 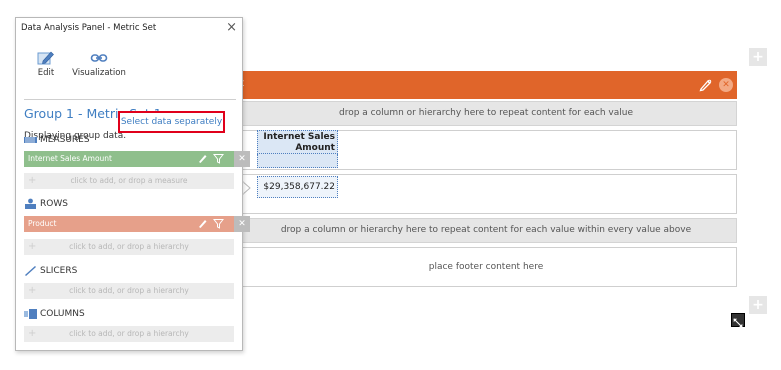 What do you see at coordinates (99, 73) in the screenshot?
I see `visualization-tool-label: Visualization` at bounding box center [99, 73].